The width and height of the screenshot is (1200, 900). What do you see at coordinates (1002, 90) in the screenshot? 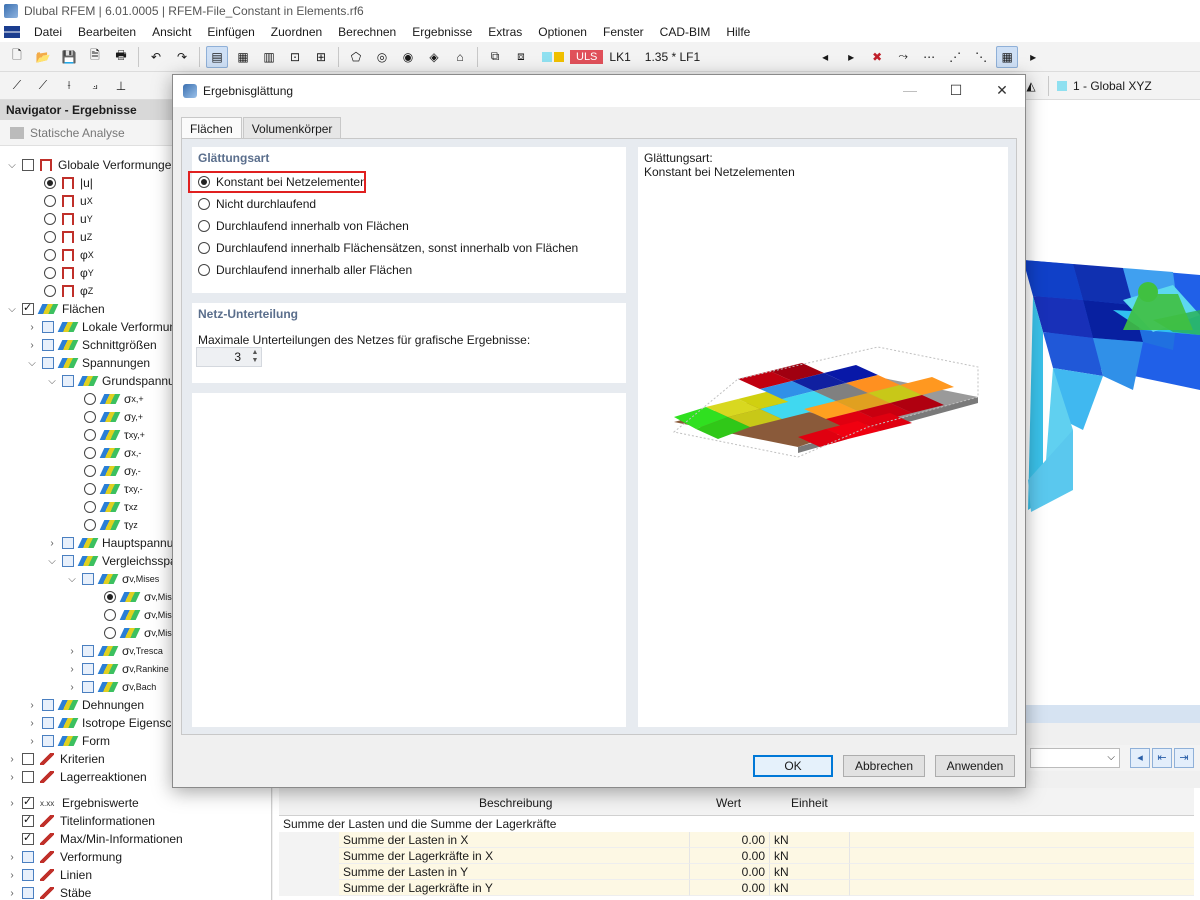
I see `close-icon: ✕` at bounding box center [1002, 90].